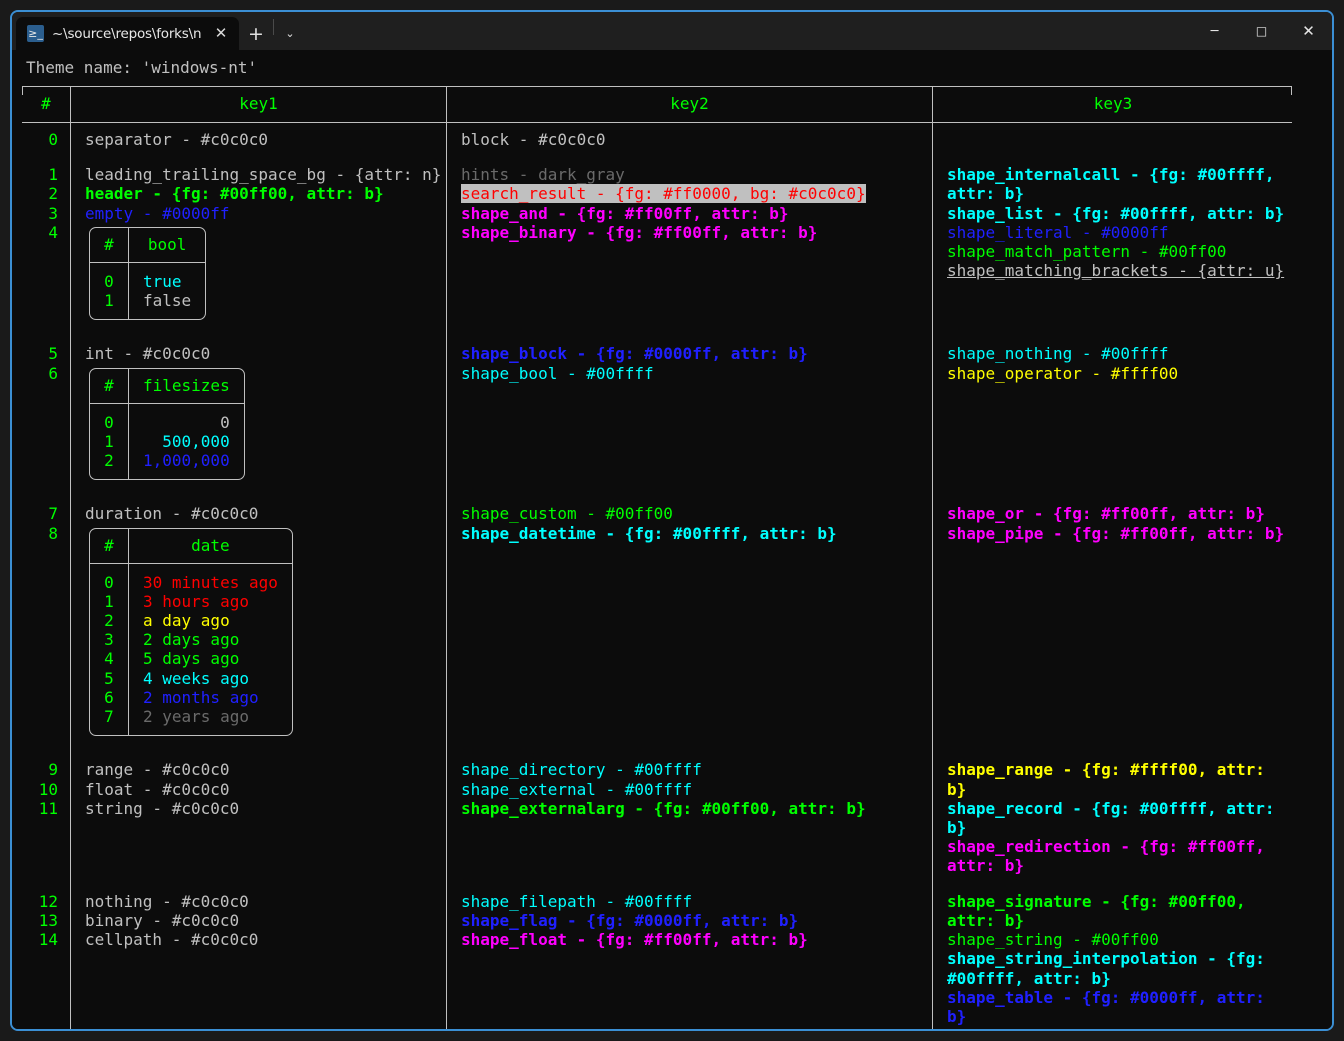 This screenshot has height=1041, width=1344. I want to click on window-close-icon: ✕, so click(1308, 31).